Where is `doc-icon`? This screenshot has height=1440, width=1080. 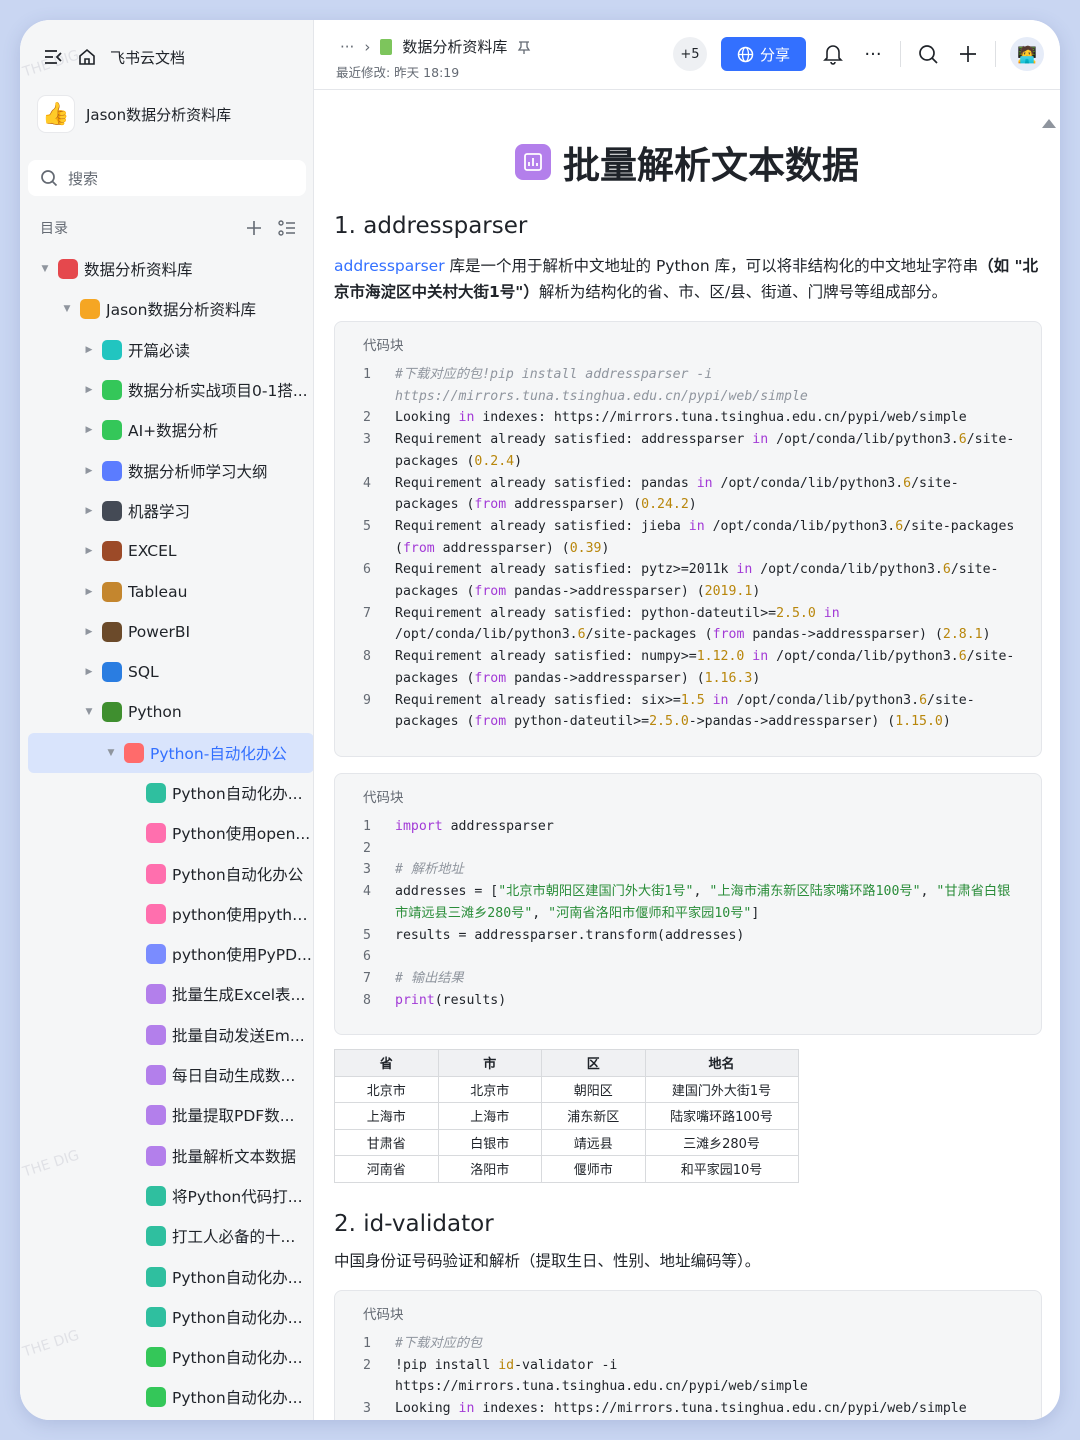
doc-icon is located at coordinates (156, 1276).